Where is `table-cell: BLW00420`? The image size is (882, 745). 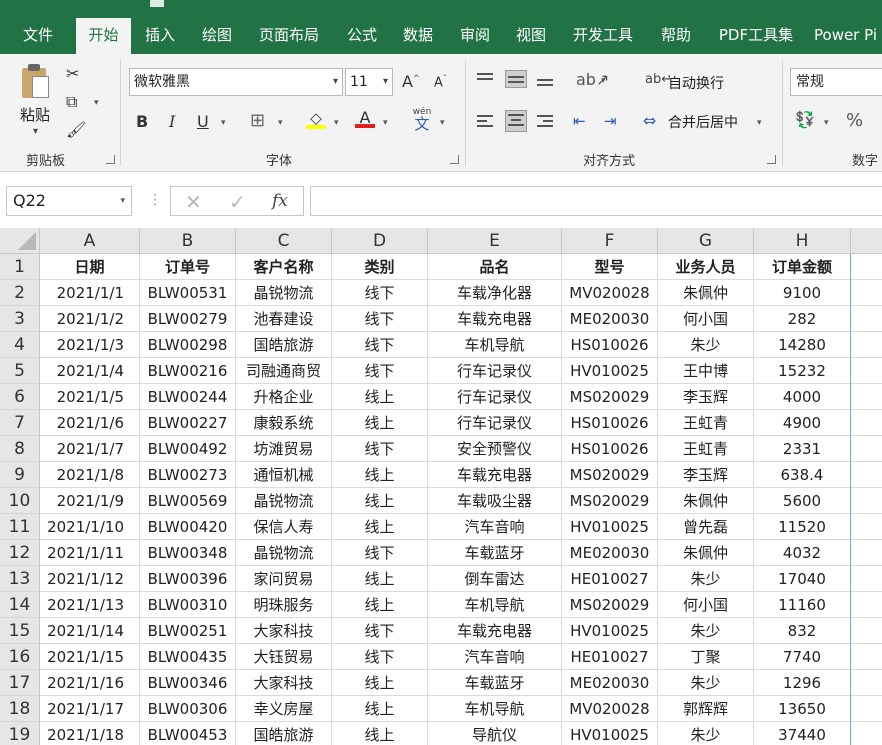 table-cell: BLW00420 is located at coordinates (188, 527).